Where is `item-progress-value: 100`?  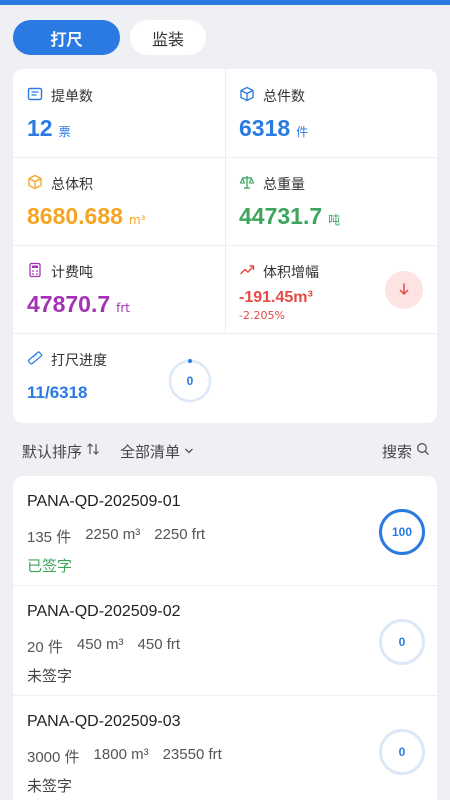
item-progress-value: 100 is located at coordinates (402, 532).